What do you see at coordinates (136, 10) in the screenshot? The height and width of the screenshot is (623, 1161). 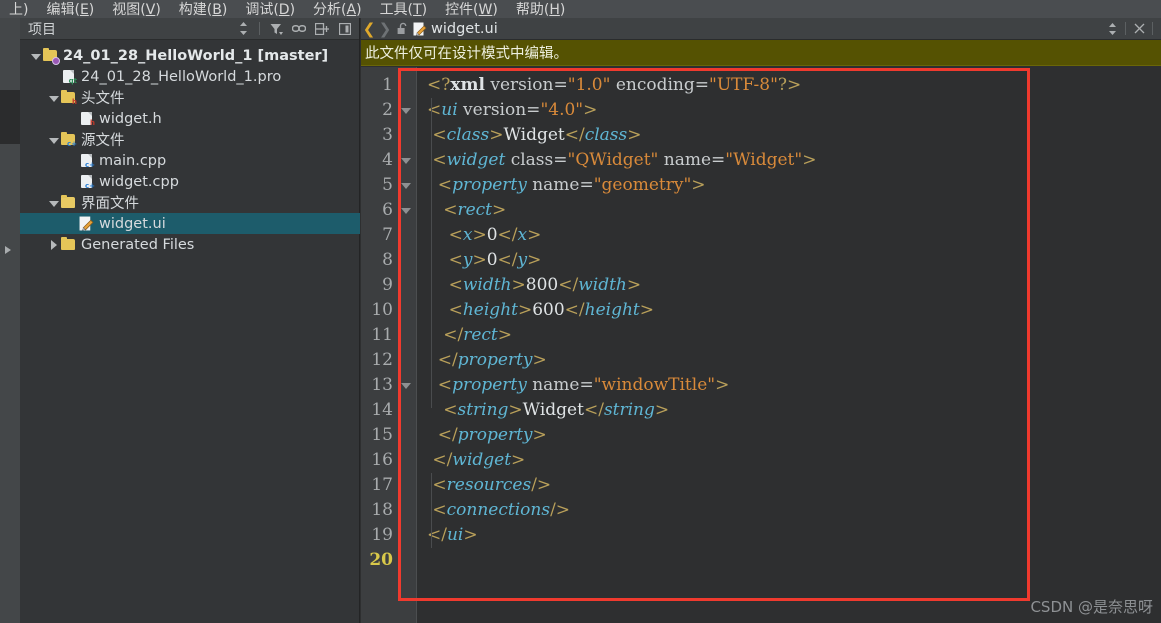 I see `menu-item-2: 视图(V)` at bounding box center [136, 10].